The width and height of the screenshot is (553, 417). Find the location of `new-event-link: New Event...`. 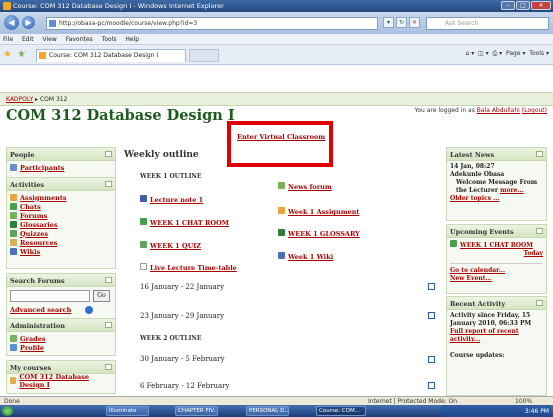

new-event-link: New Event... is located at coordinates (471, 278).